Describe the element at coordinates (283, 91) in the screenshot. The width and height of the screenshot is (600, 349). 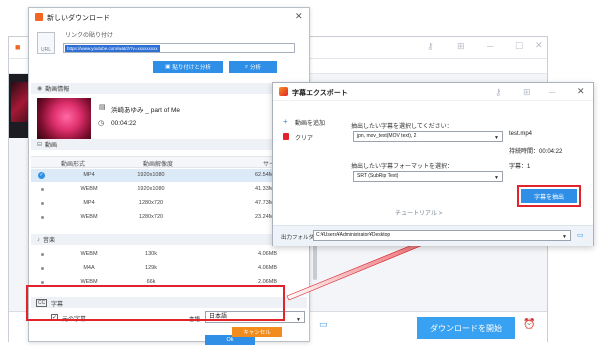
I see `subtitle-export-logo-icon` at that location.